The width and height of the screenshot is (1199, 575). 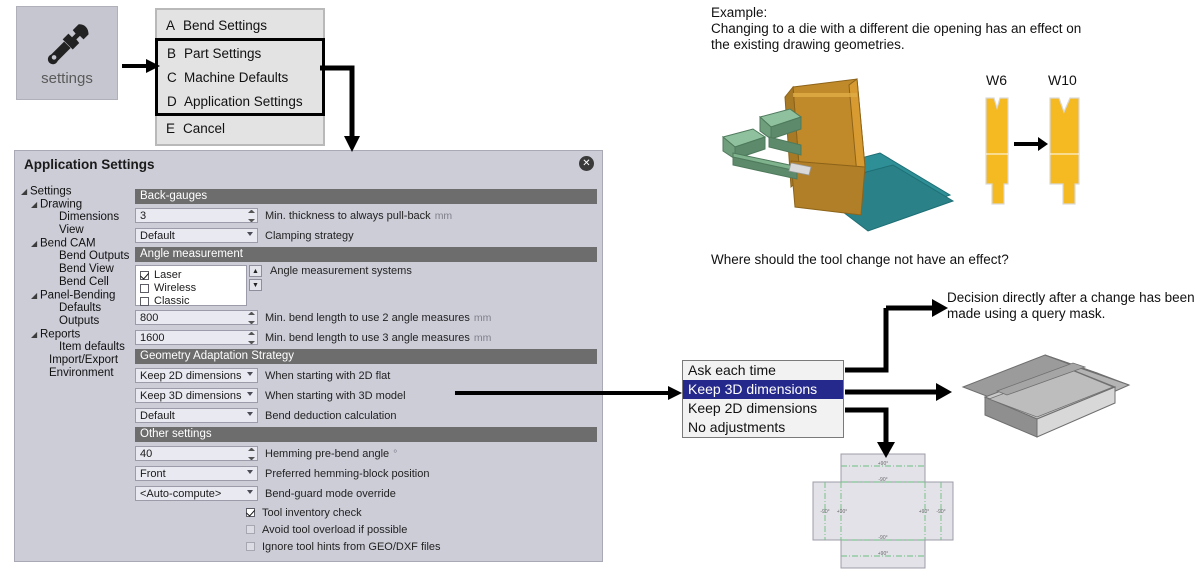 What do you see at coordinates (351, 546) in the screenshot?
I see `checkbox-label: Ignore tool hints from GEO/DXF files` at bounding box center [351, 546].